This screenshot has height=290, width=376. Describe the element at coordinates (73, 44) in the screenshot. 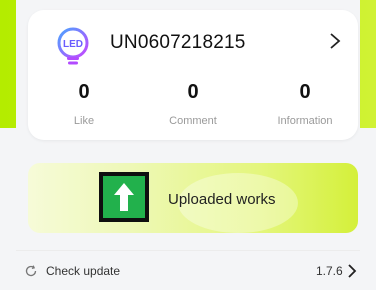

I see `svg-text: LED` at that location.